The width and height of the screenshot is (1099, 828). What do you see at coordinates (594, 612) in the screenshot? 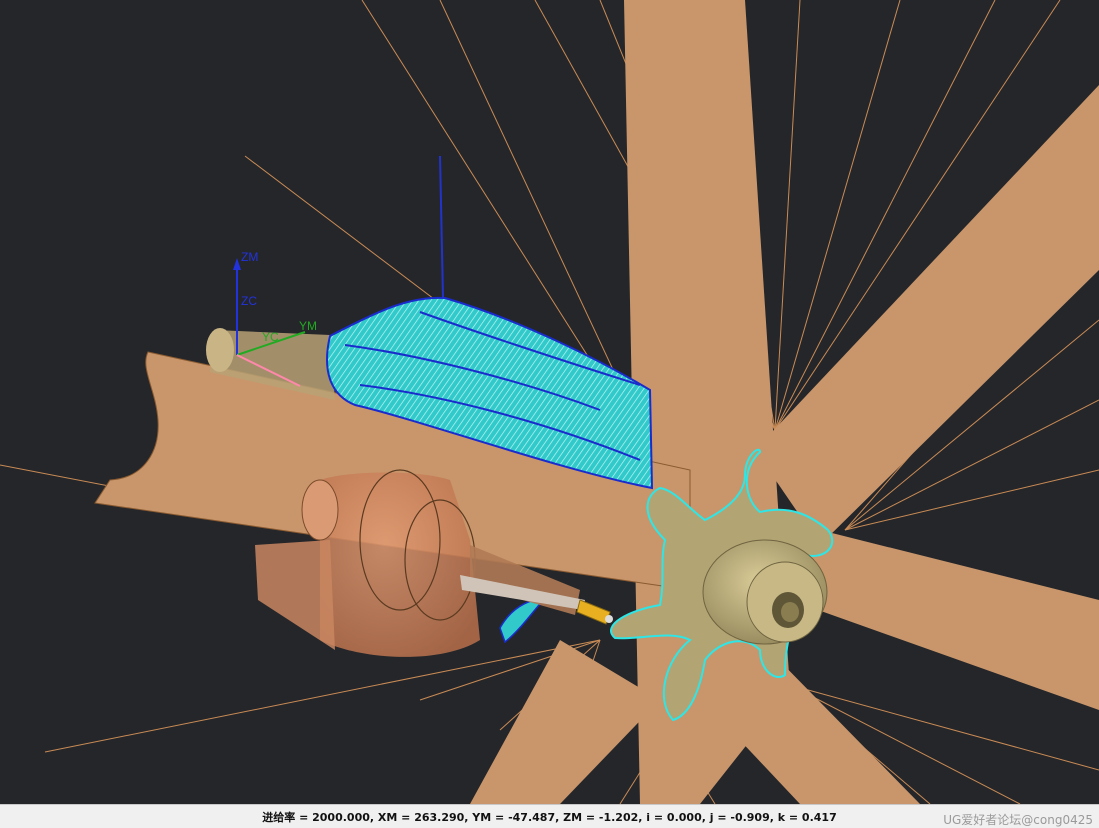
I see `ball-end-cutter` at bounding box center [594, 612].